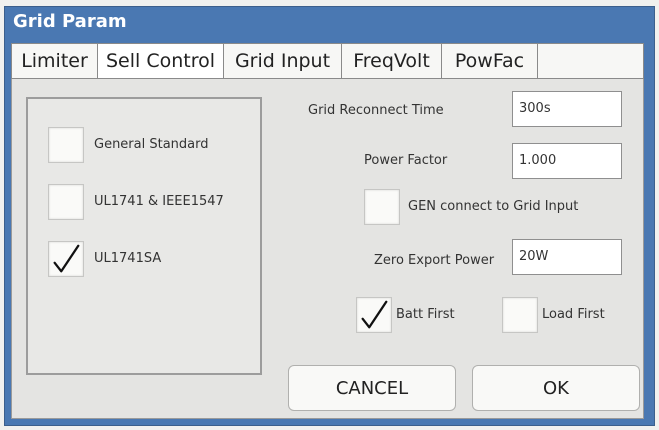  What do you see at coordinates (161, 61) in the screenshot?
I see `tab-sell-control: Sell Control` at bounding box center [161, 61].